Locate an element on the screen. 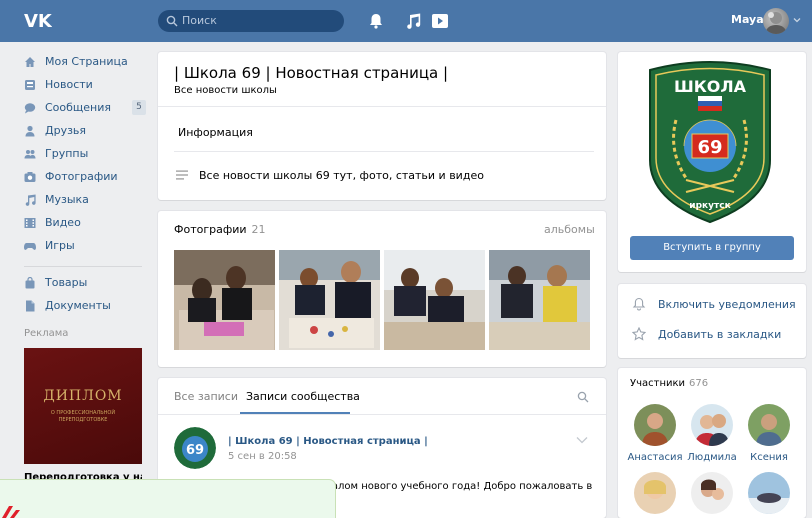 The image size is (812, 518). add-bookmark-button: Добавить в закладки is located at coordinates (719, 335).